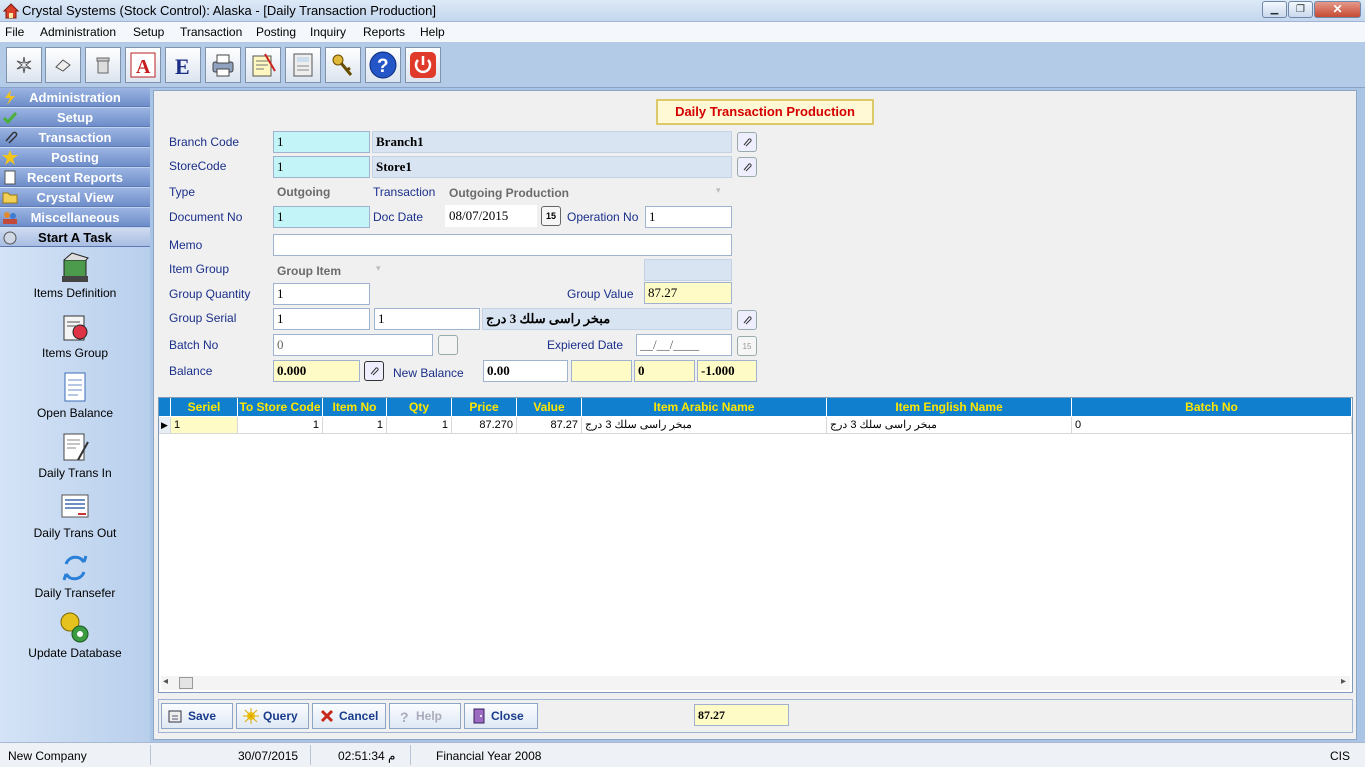 The height and width of the screenshot is (767, 1365). What do you see at coordinates (684, 345) in the screenshot?
I see `expired-date-field: __/__/____` at bounding box center [684, 345].